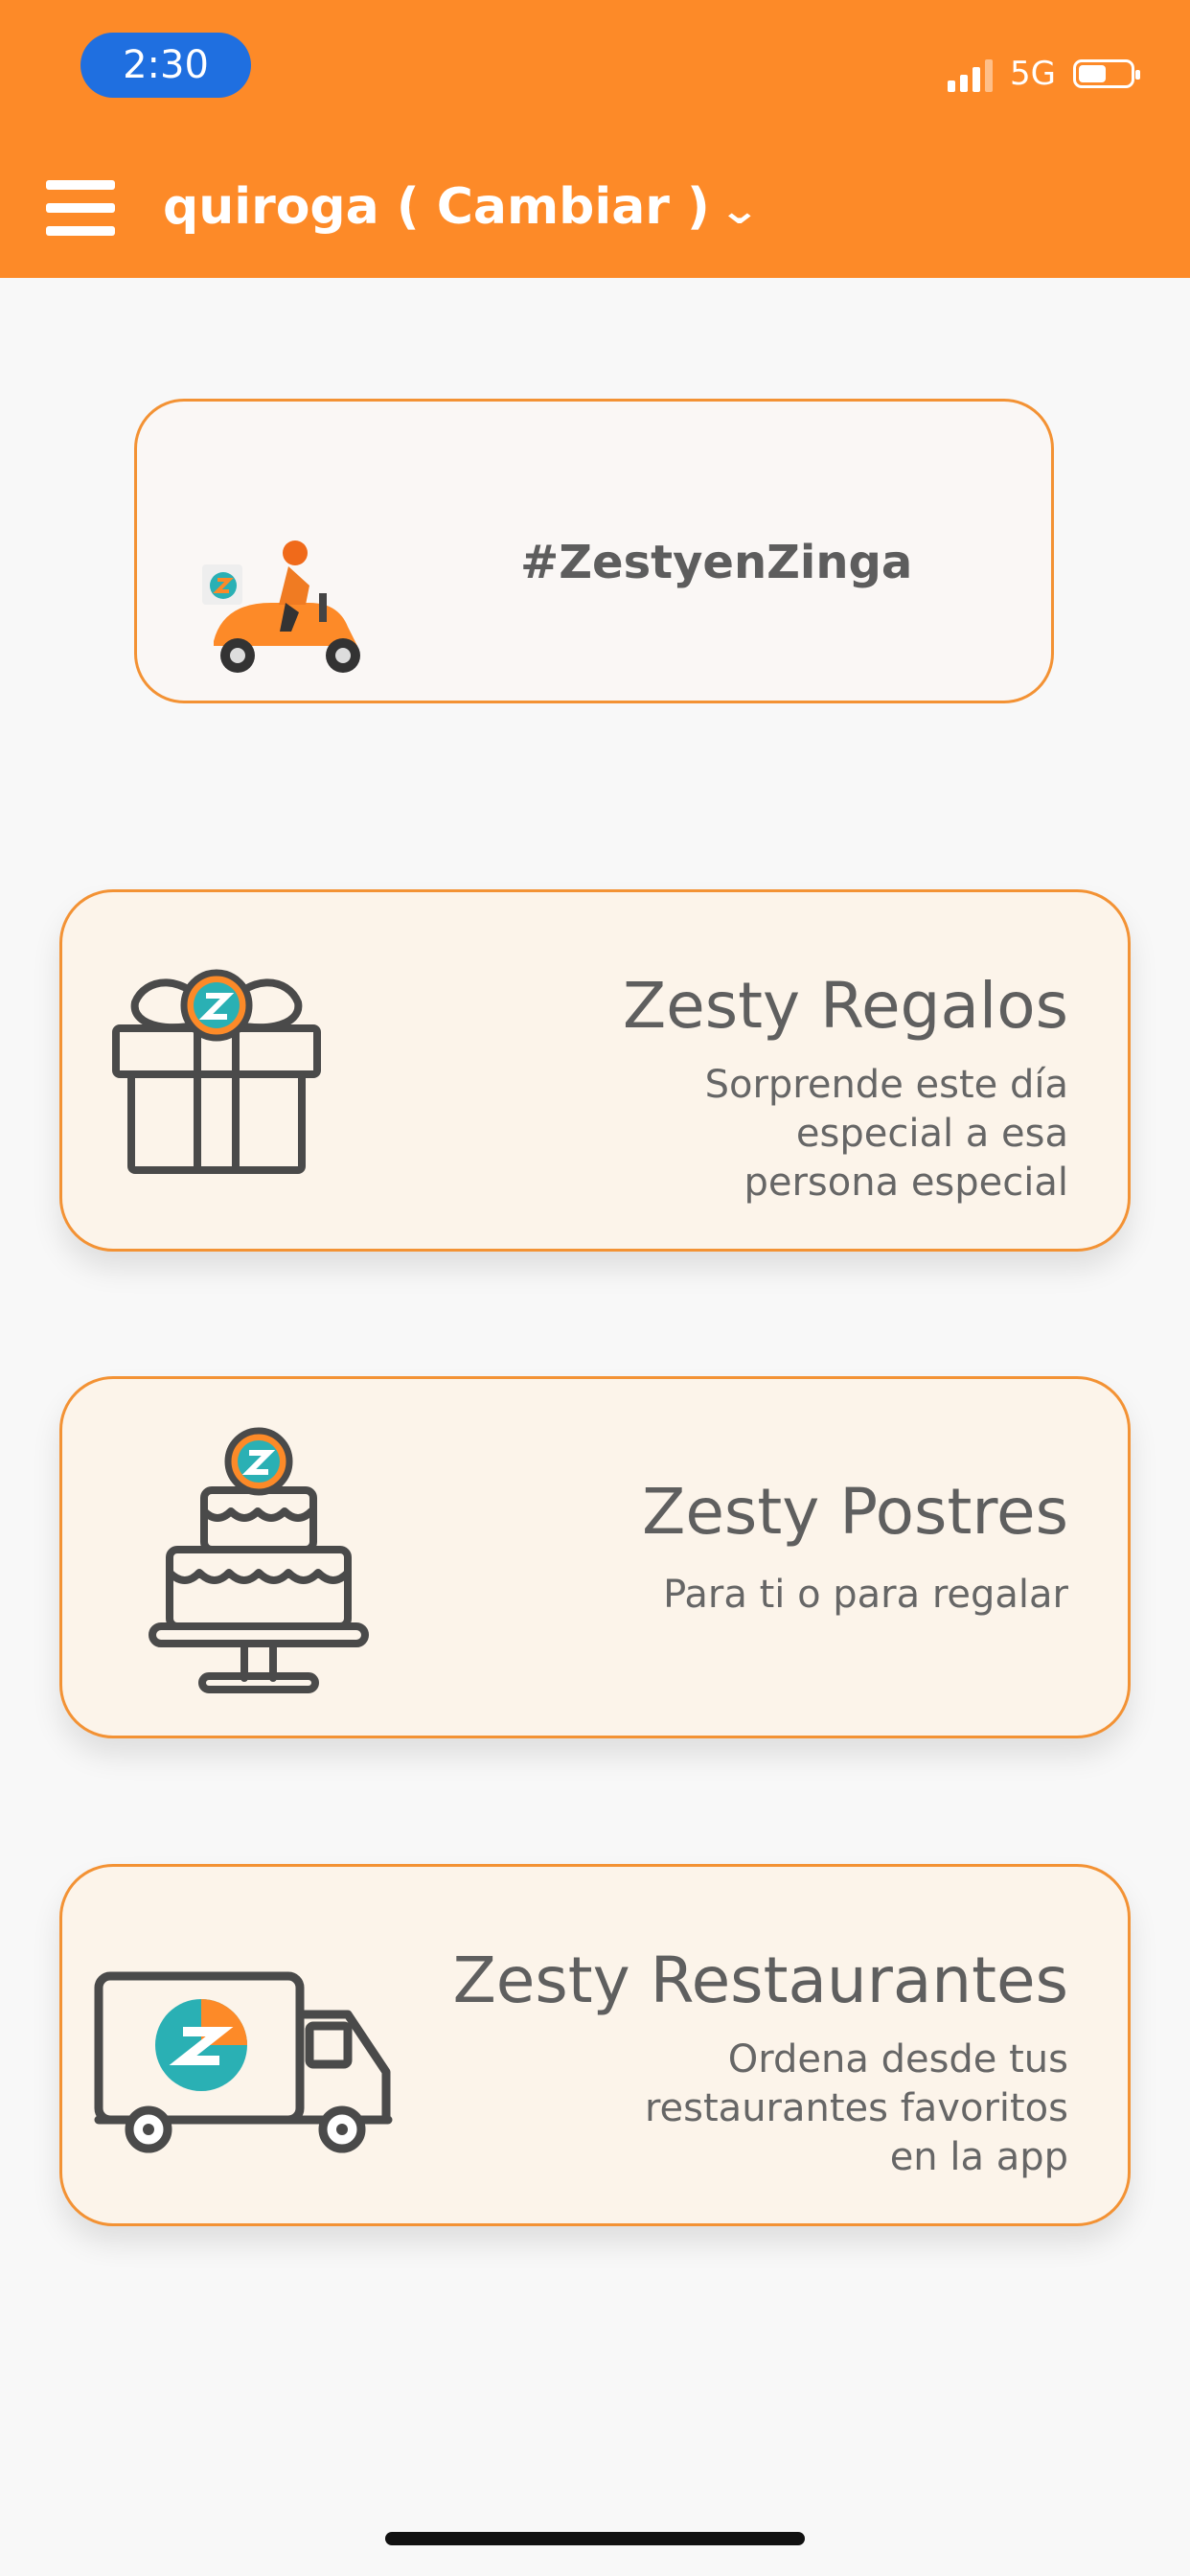 This screenshot has height=2576, width=1190. Describe the element at coordinates (259, 1560) in the screenshot. I see `cake-icon` at that location.